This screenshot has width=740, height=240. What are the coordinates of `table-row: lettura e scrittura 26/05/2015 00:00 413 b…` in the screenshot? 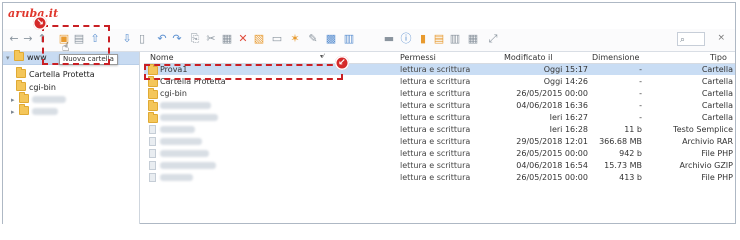 It's located at (439, 177).